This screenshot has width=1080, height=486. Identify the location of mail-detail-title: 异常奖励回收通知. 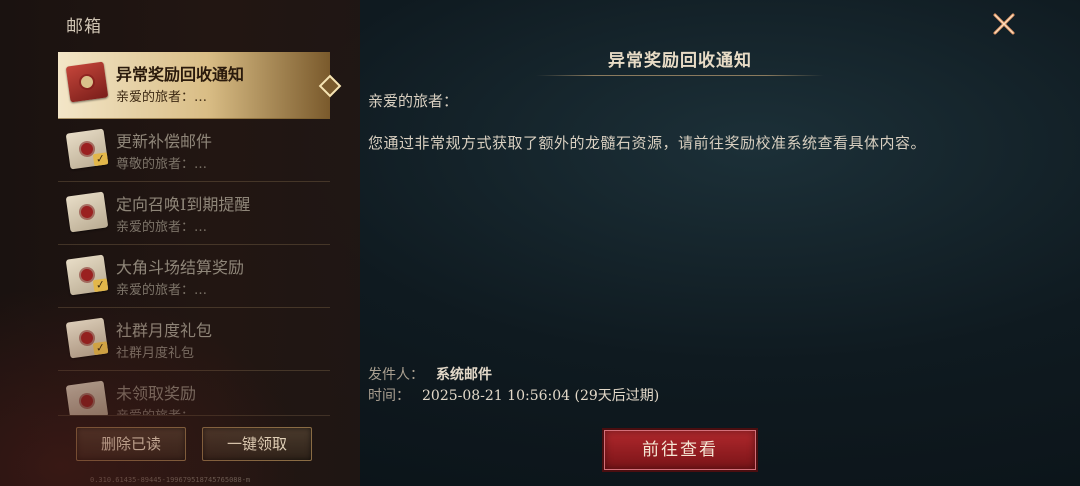
(680, 61).